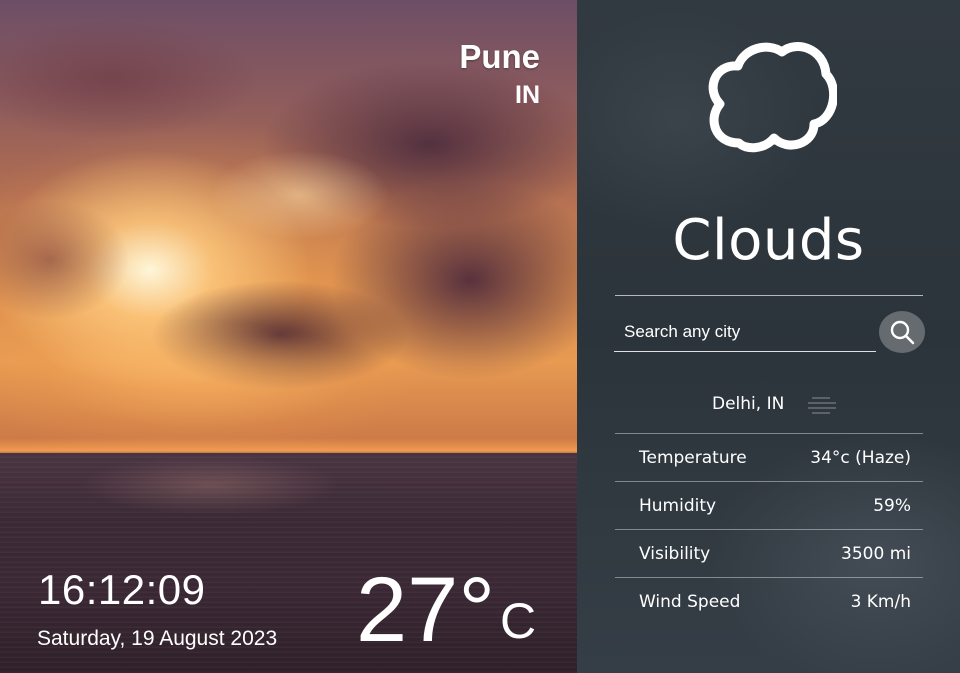 Image resolution: width=960 pixels, height=673 pixels. What do you see at coordinates (518, 621) in the screenshot?
I see `temperature-unit: C` at bounding box center [518, 621].